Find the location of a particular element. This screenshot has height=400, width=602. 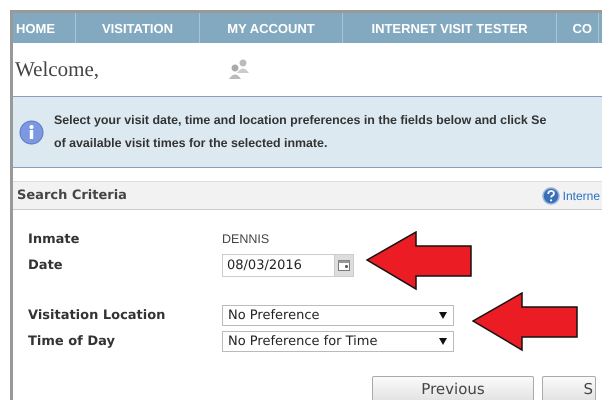

date-field: 08/03/2016 is located at coordinates (288, 265).